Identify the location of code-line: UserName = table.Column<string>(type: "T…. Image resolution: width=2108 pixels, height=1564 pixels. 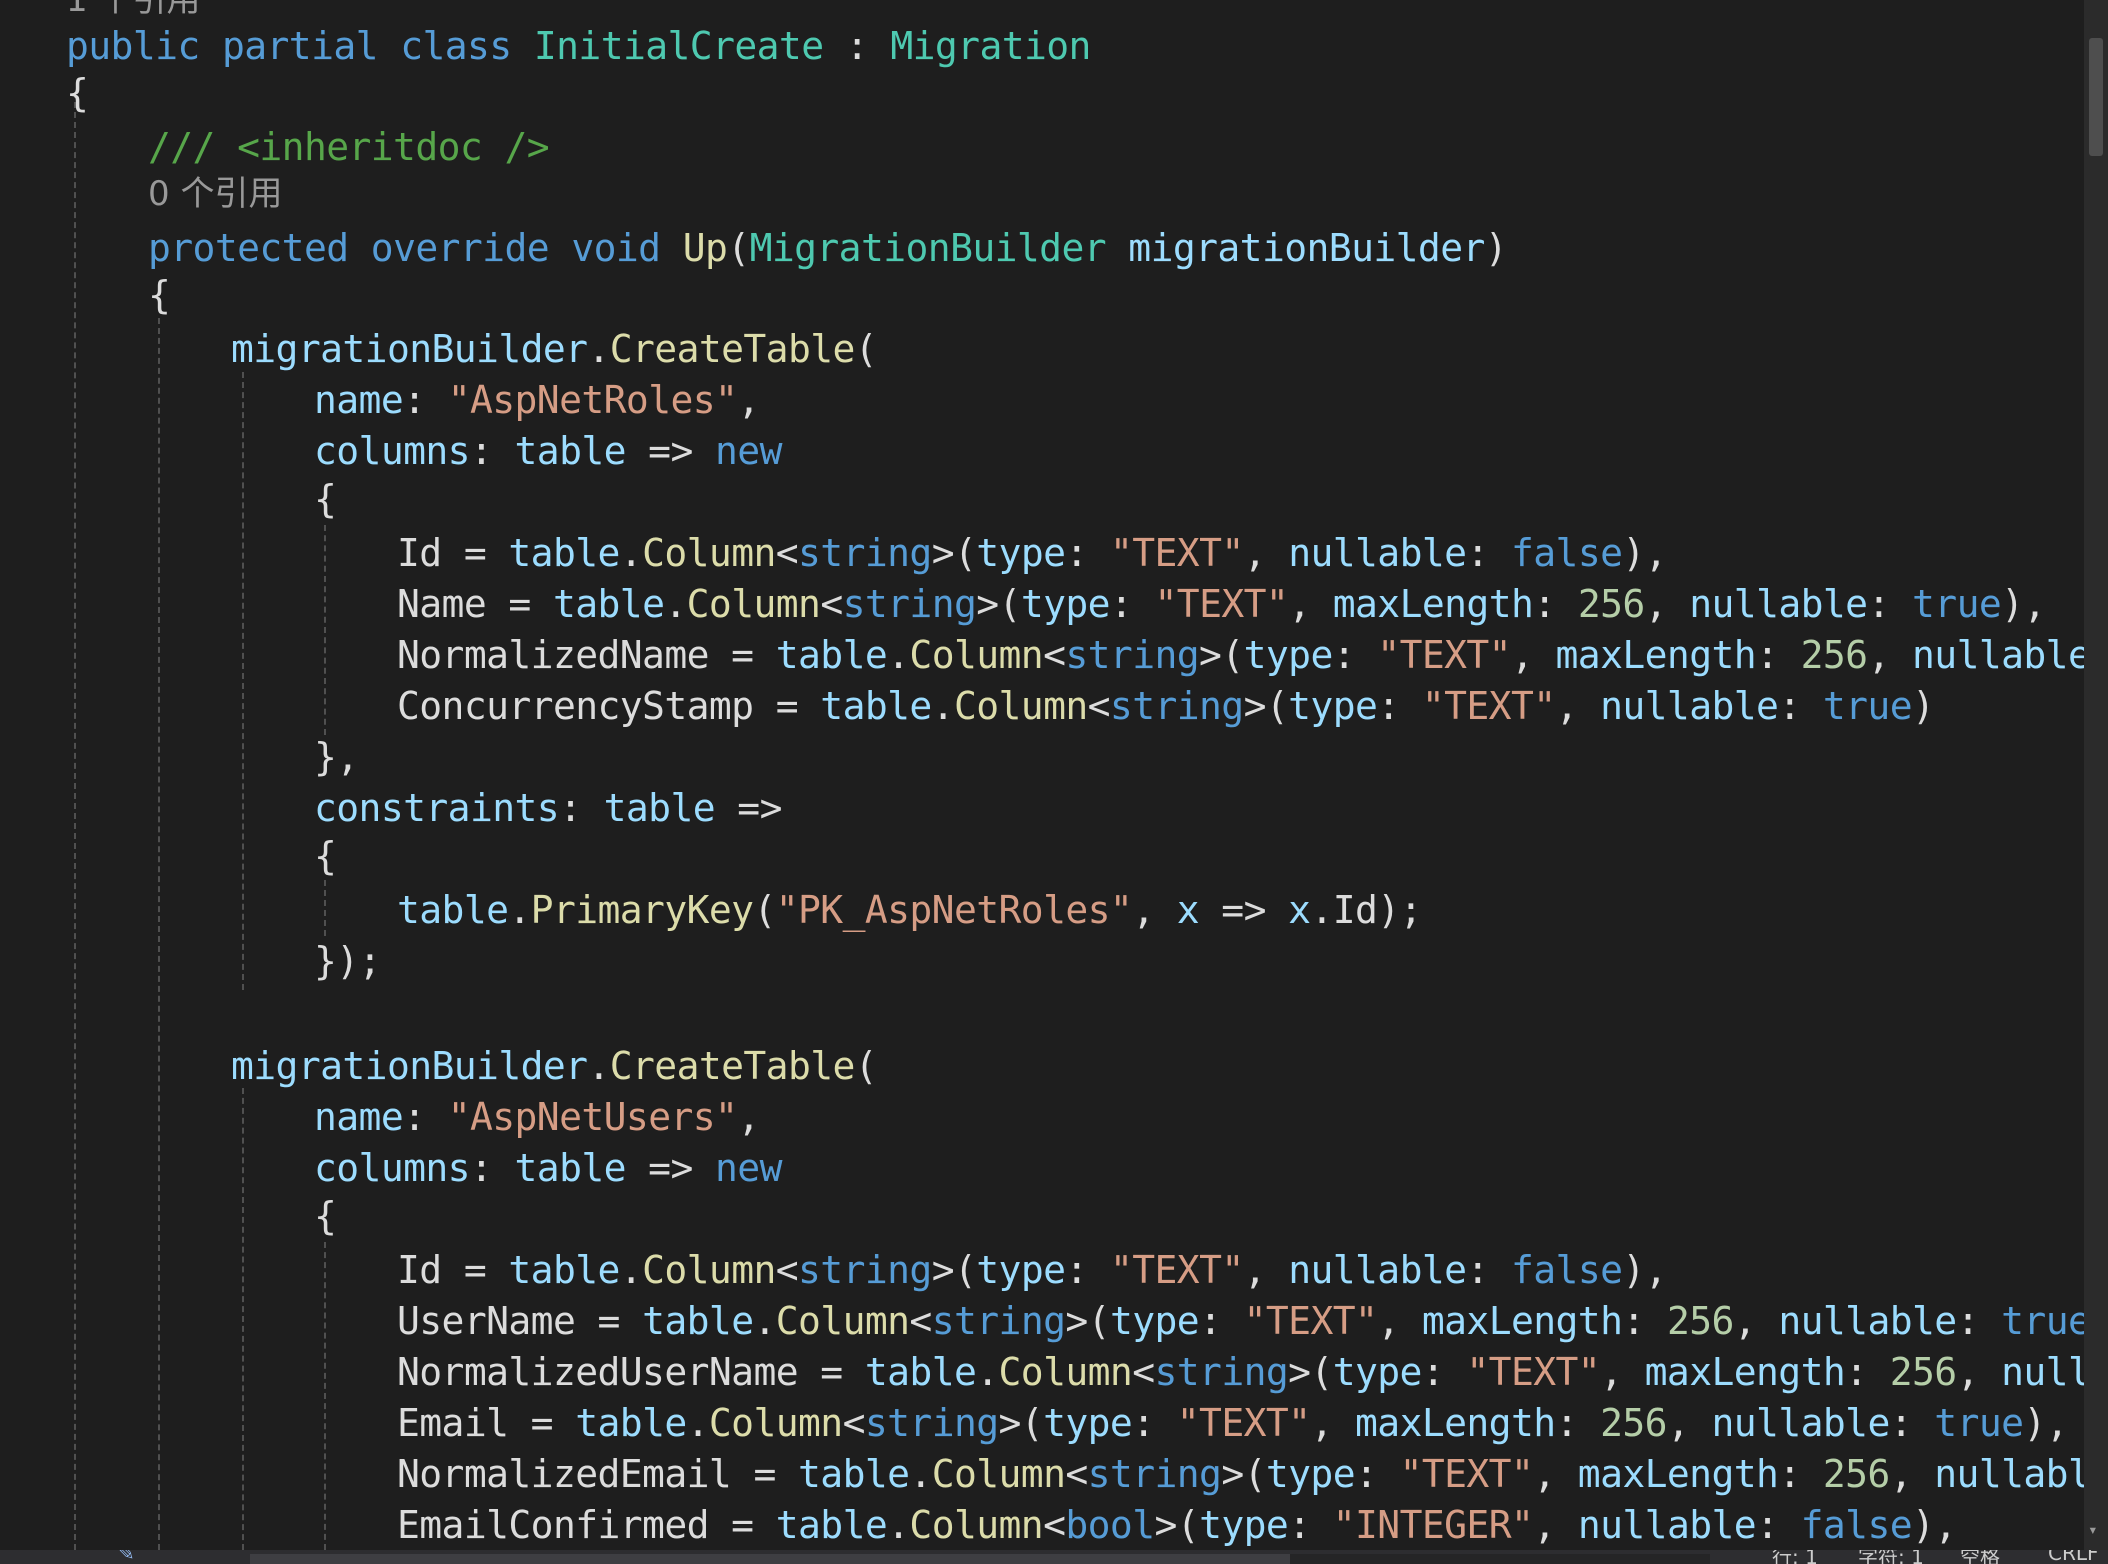
(1240, 1321).